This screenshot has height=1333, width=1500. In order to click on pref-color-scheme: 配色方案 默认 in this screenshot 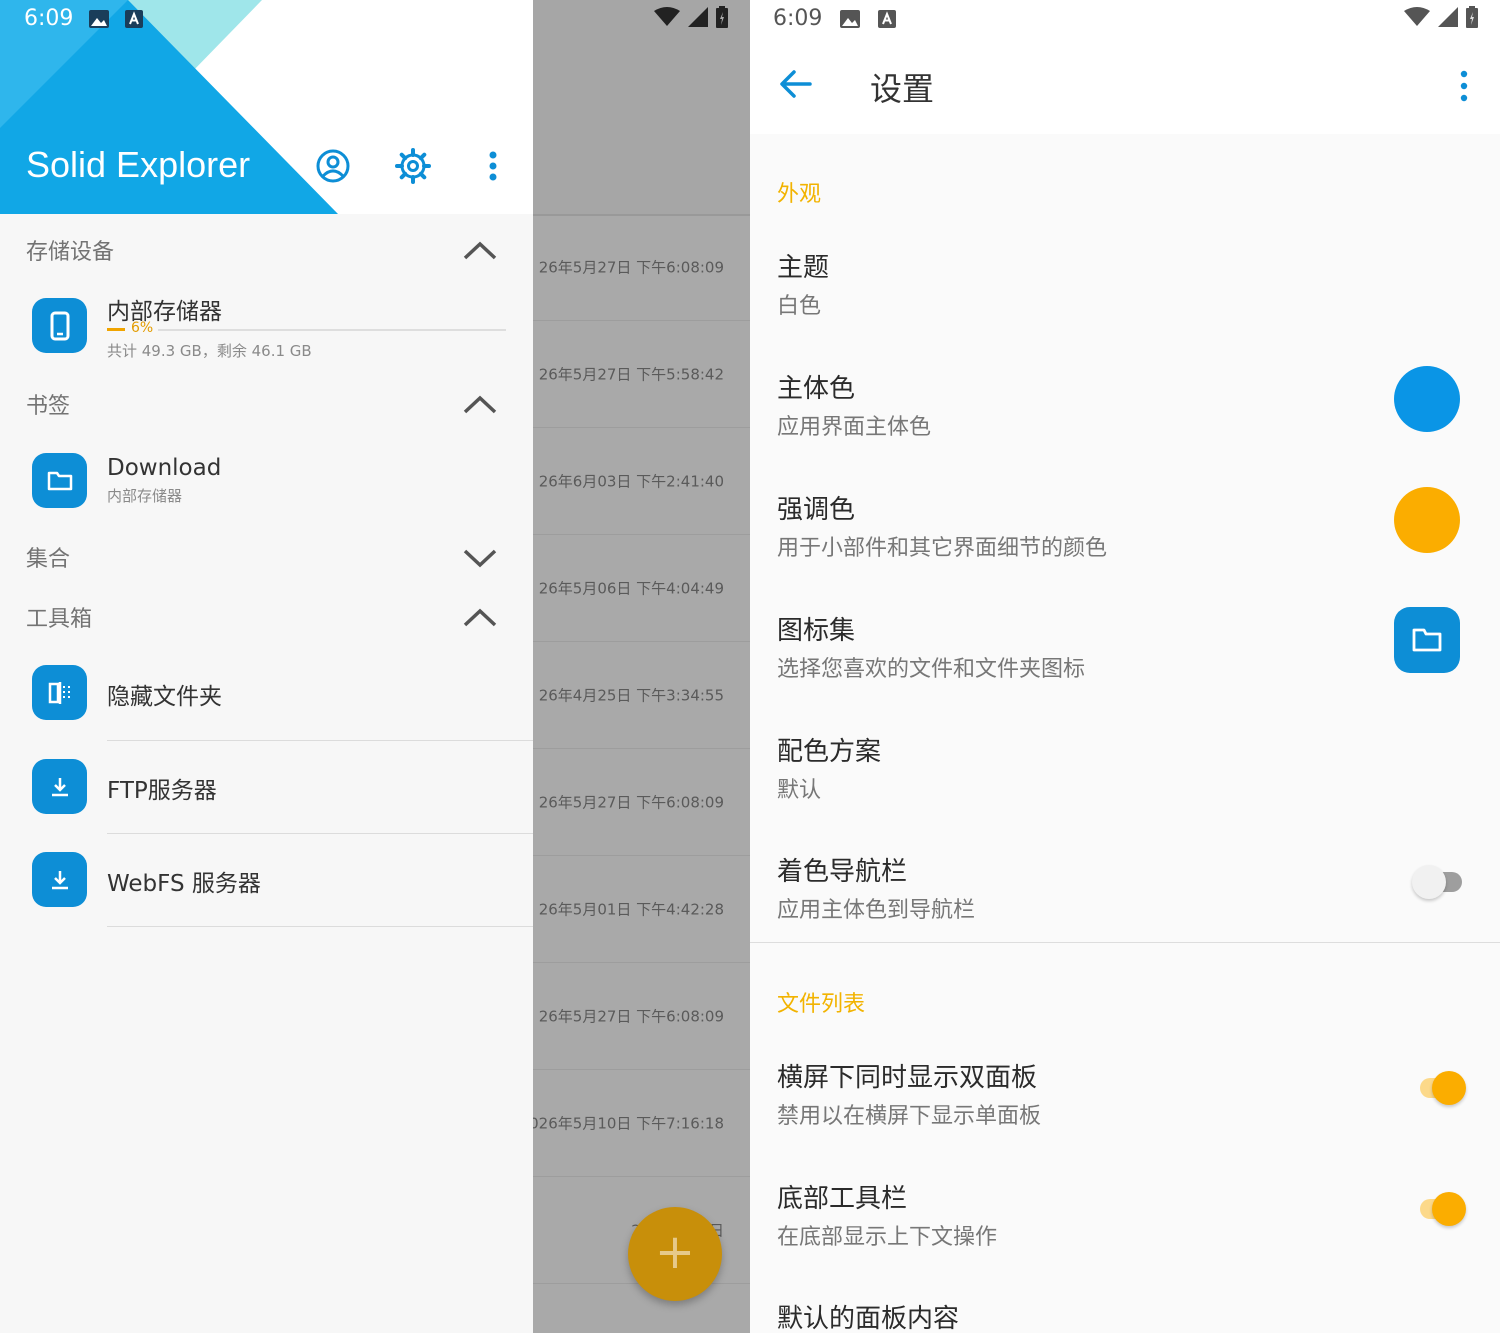, I will do `click(1127, 767)`.